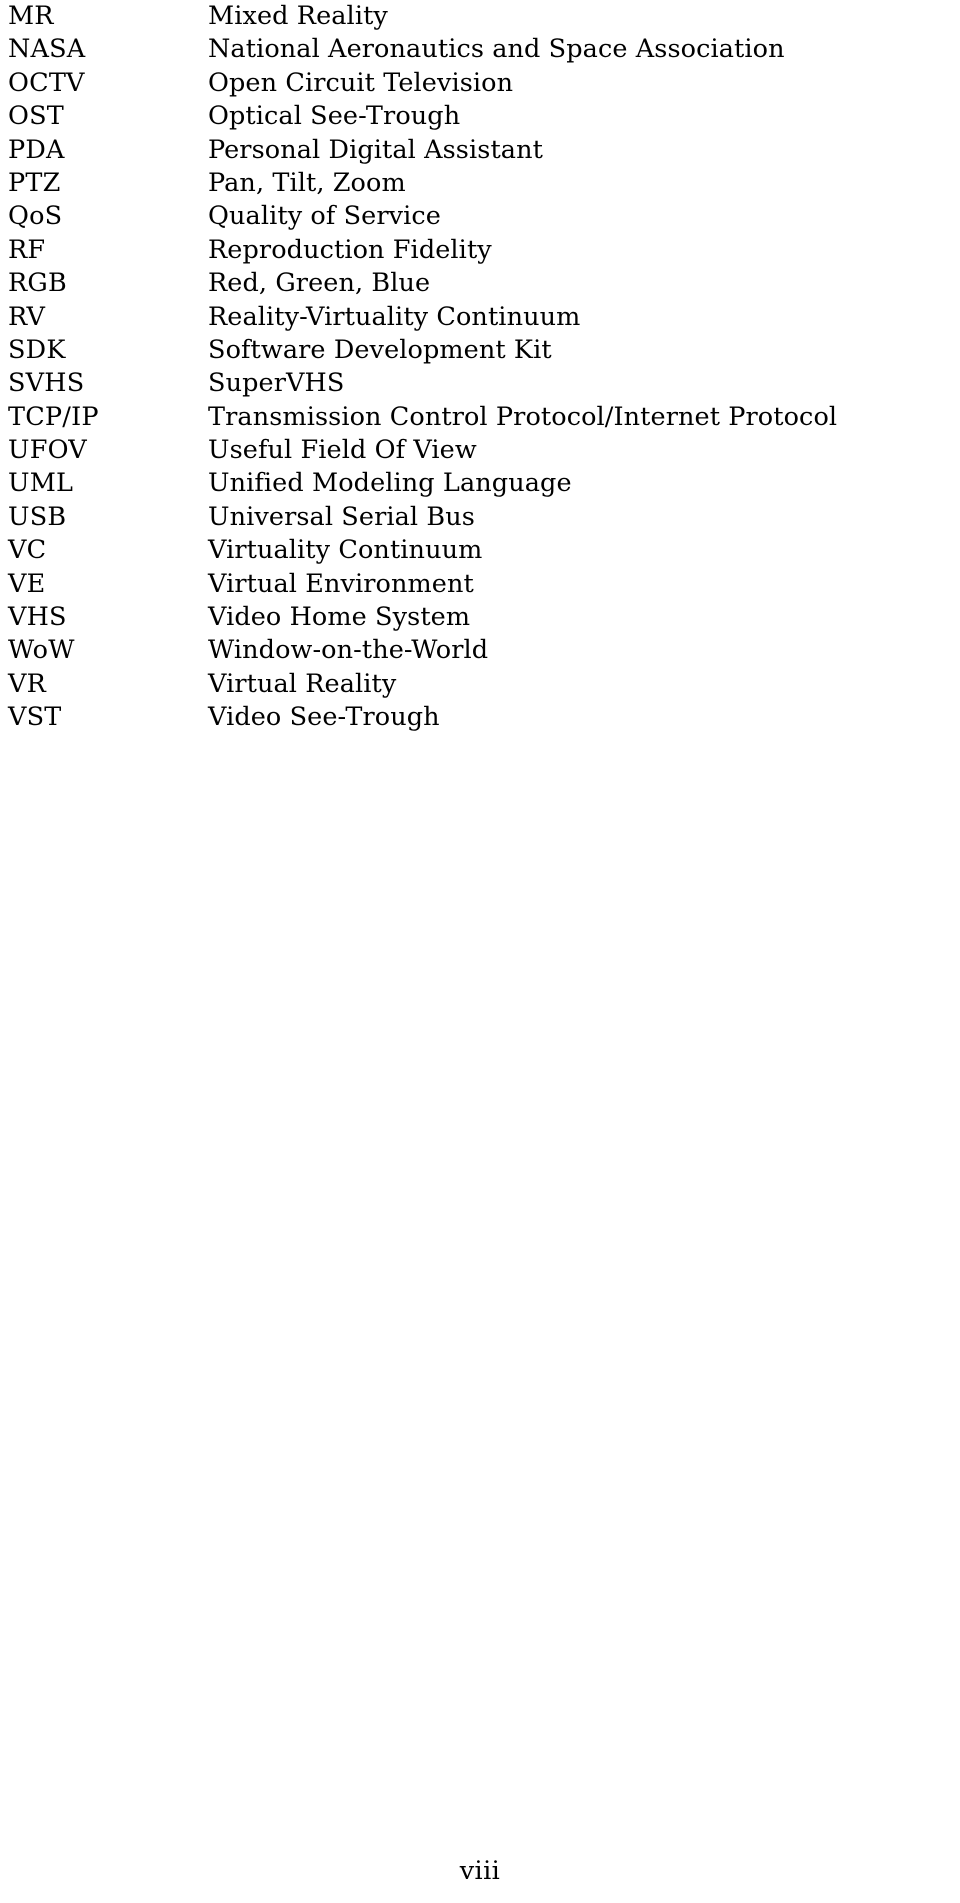 The image size is (960, 1903). Describe the element at coordinates (37, 349) in the screenshot. I see `abbreviation-term: SDK` at that location.